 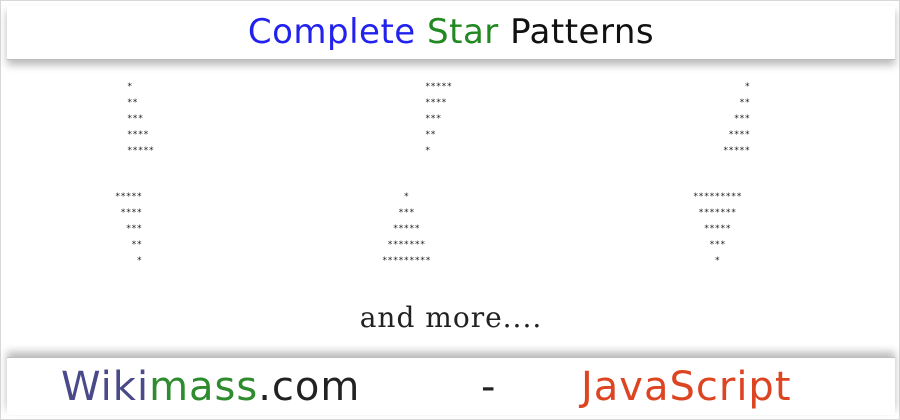 What do you see at coordinates (331, 32) in the screenshot?
I see `title-word-complete: Complete` at bounding box center [331, 32].